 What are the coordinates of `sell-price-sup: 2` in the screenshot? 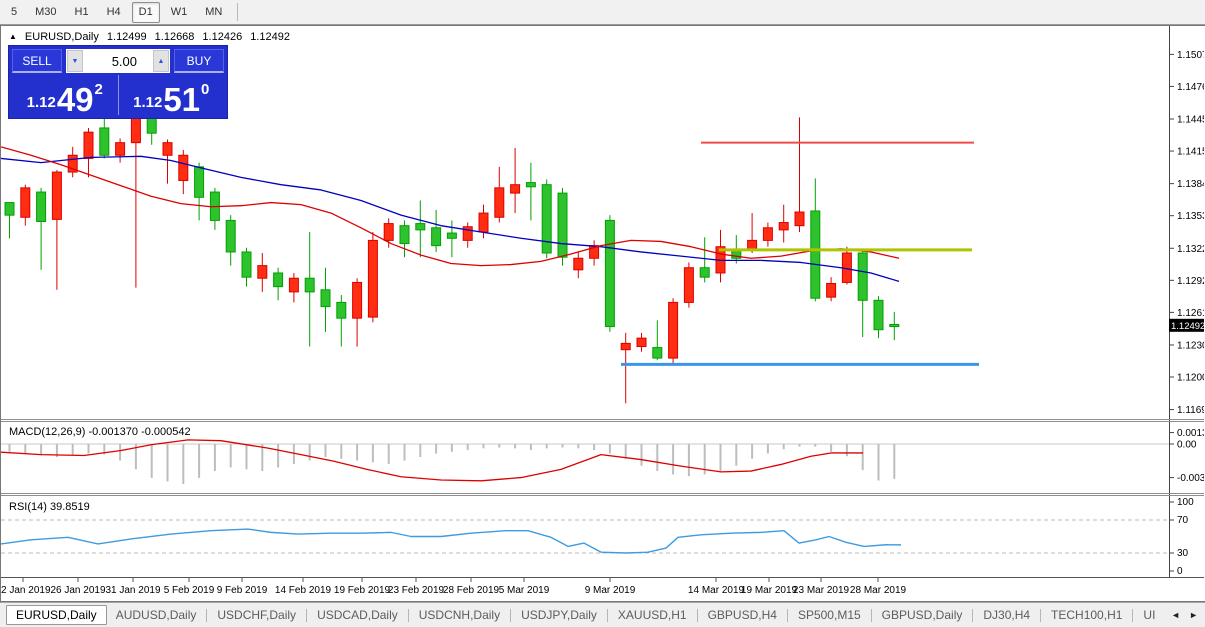 It's located at (98, 89).